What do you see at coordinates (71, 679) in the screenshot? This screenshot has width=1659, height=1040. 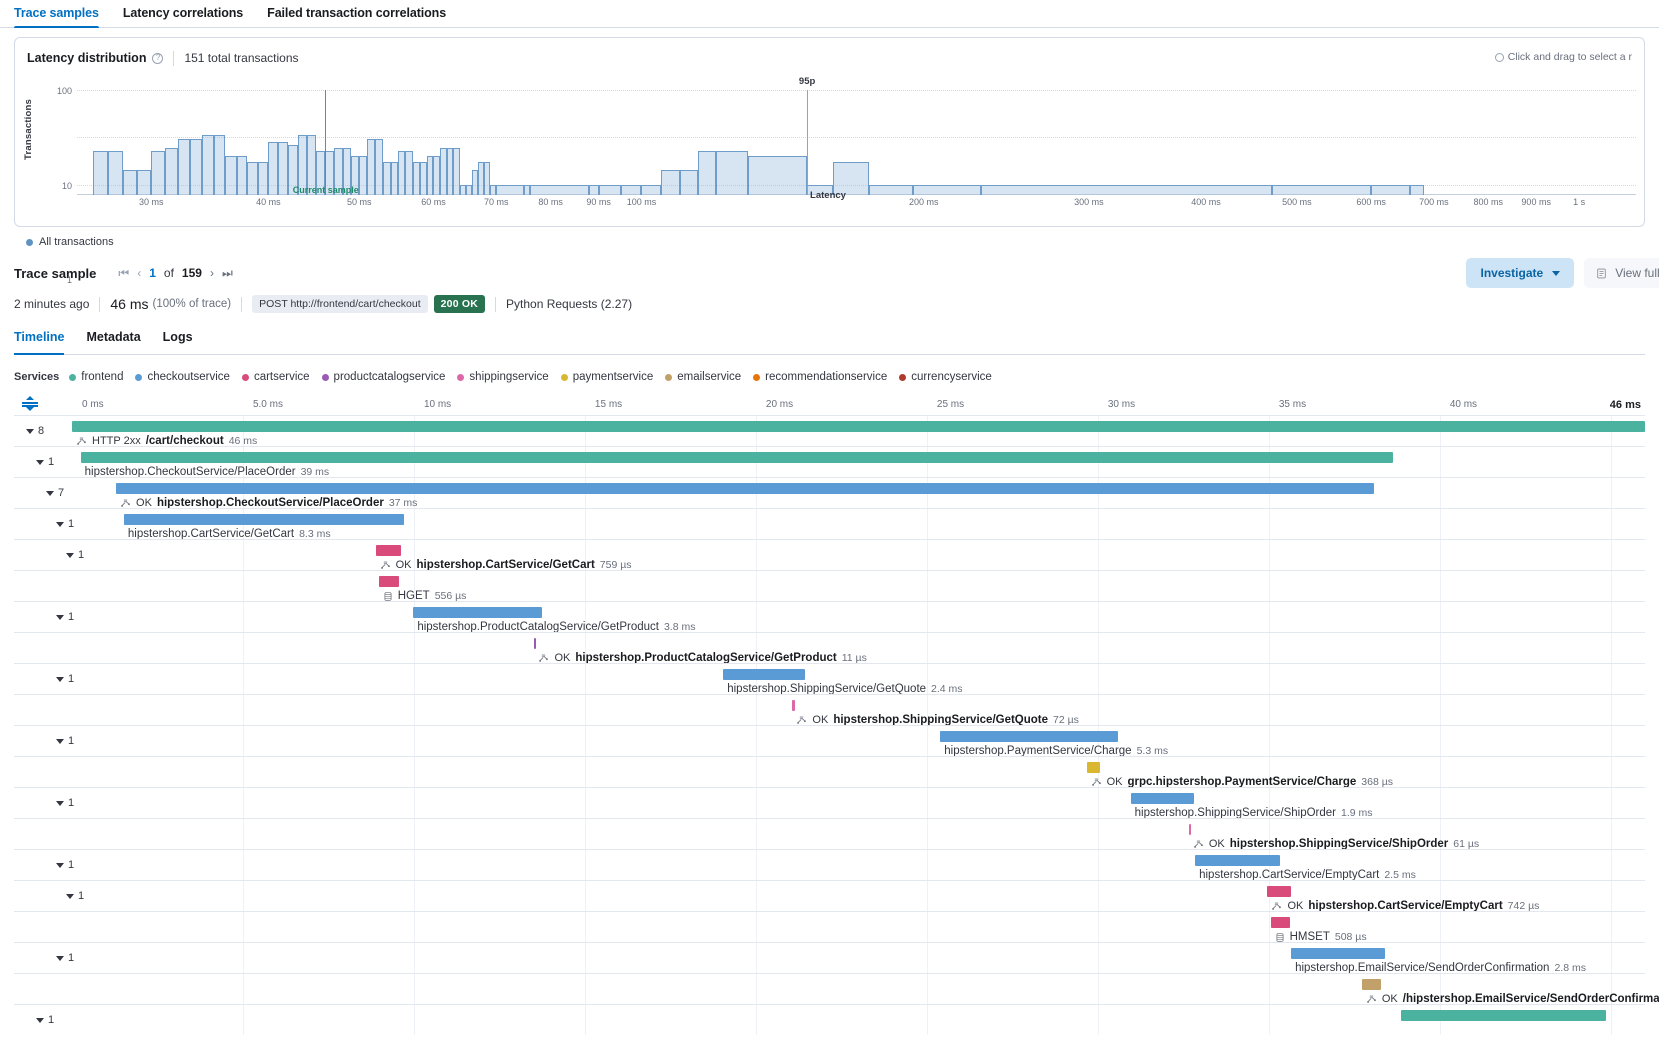 I see `child-span-count: 1` at bounding box center [71, 679].